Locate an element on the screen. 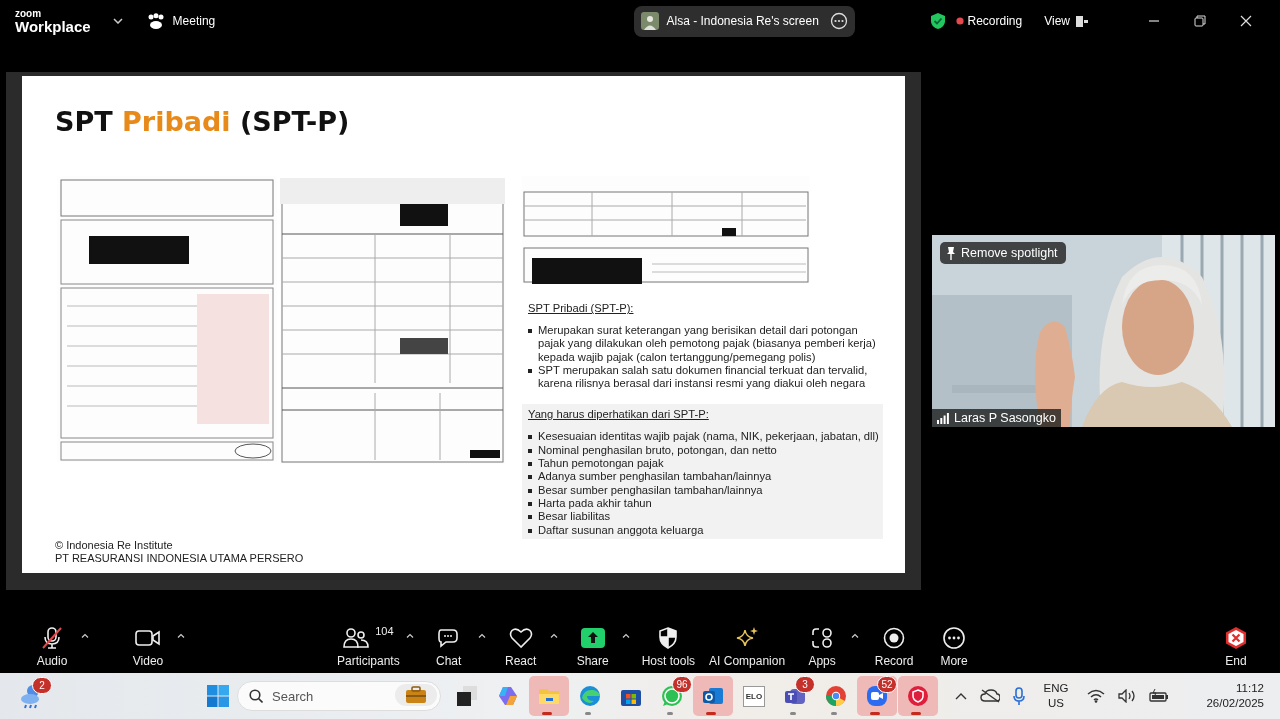 The width and height of the screenshot is (1280, 719). screen-share-pill: Alsa - Indonesia Re's screen is located at coordinates (744, 21).